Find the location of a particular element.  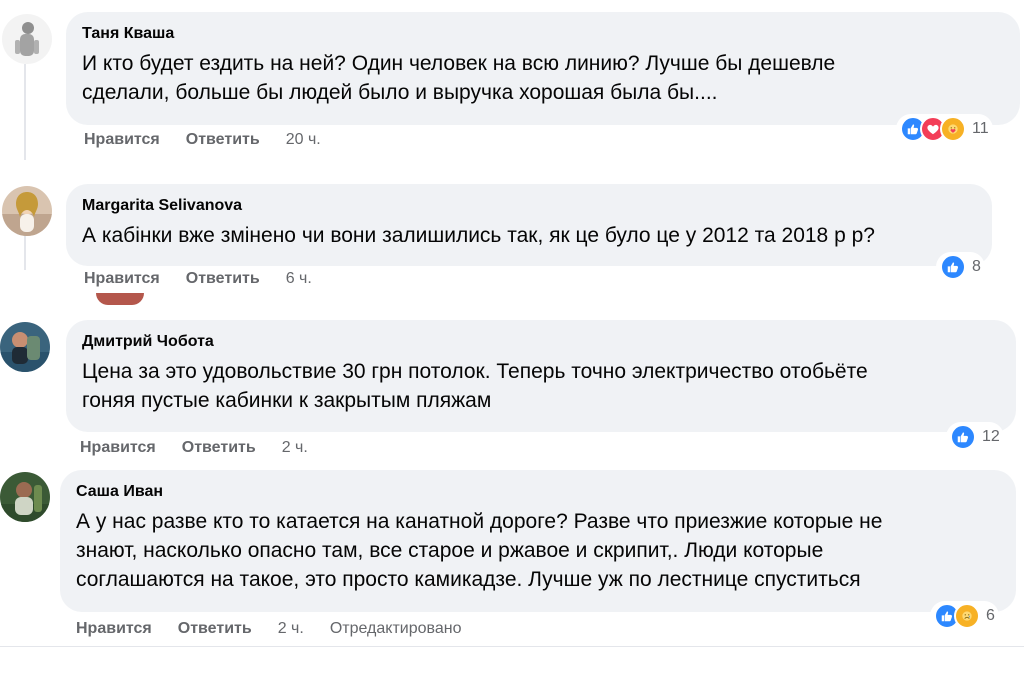

reaction-count: 12 is located at coordinates (991, 436).